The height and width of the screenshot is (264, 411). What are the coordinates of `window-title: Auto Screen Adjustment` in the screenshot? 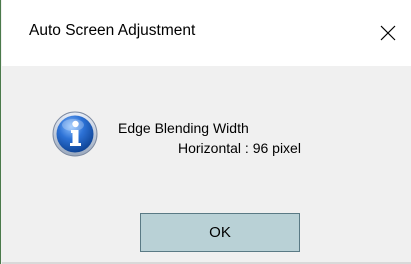 It's located at (112, 30).